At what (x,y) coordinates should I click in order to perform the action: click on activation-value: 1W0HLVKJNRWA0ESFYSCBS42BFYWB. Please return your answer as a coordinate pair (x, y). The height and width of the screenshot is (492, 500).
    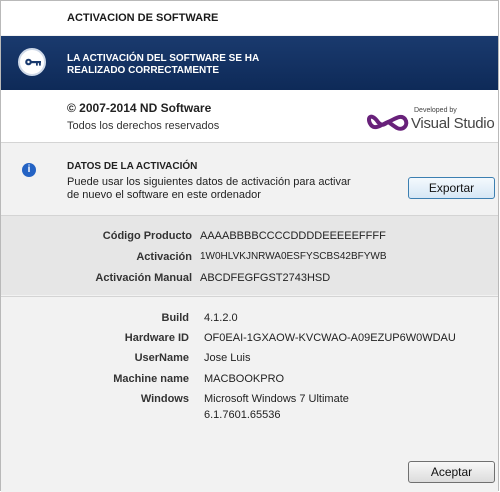
    Looking at the image, I should click on (293, 256).